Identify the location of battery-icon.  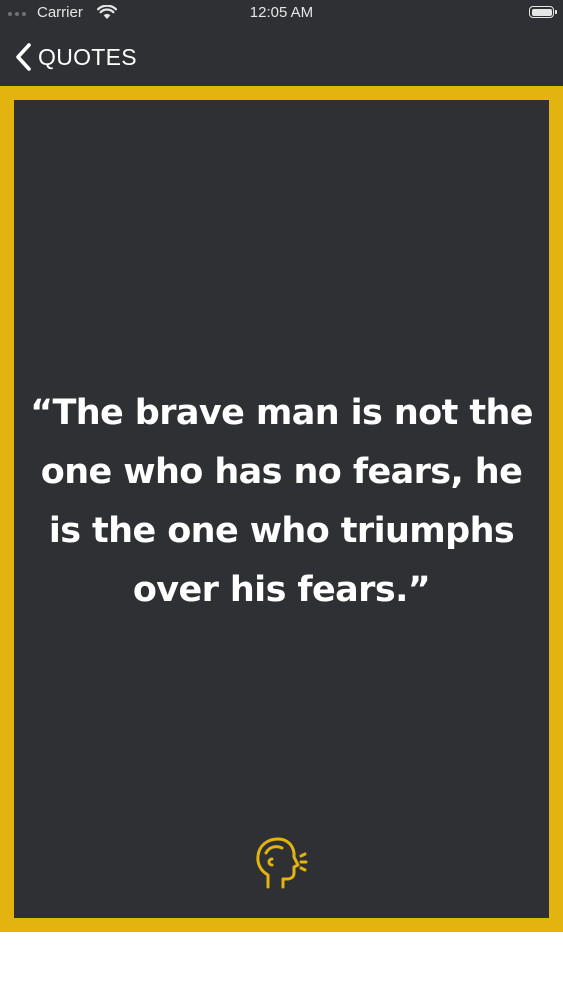
(543, 12).